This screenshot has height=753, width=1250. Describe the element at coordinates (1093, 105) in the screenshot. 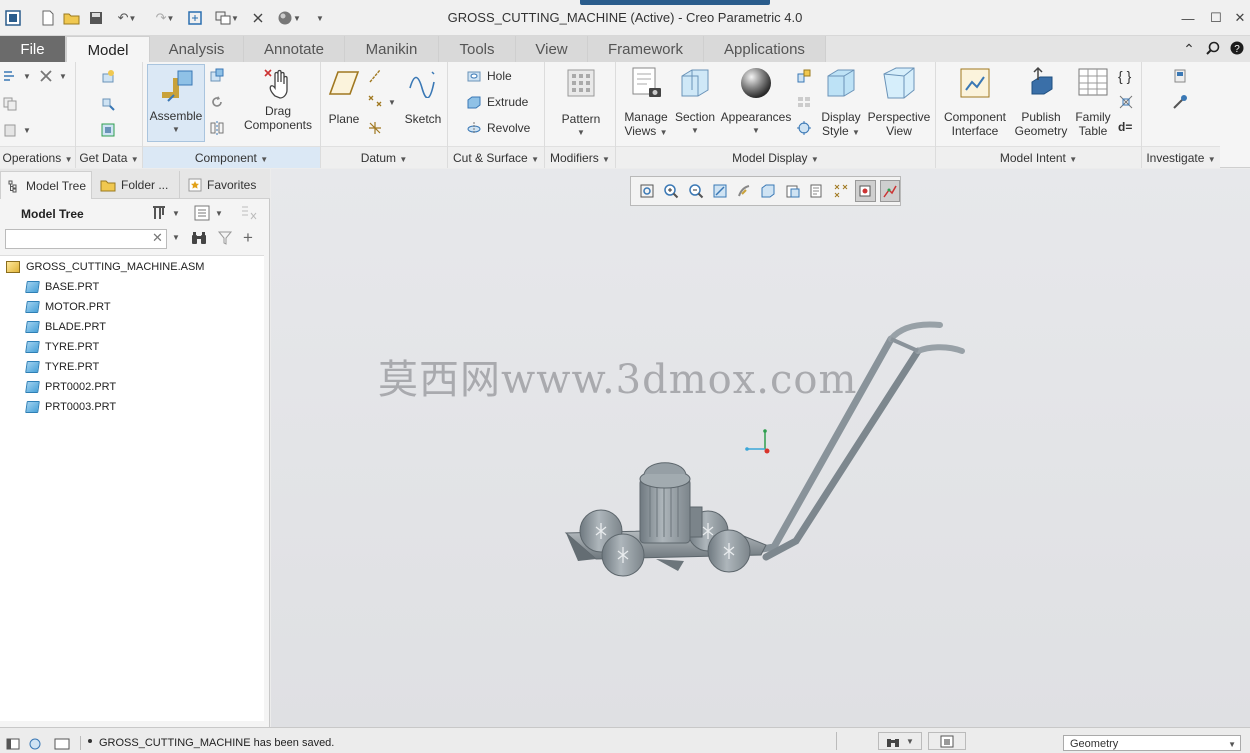

I see `family-table-button: Family Table` at that location.